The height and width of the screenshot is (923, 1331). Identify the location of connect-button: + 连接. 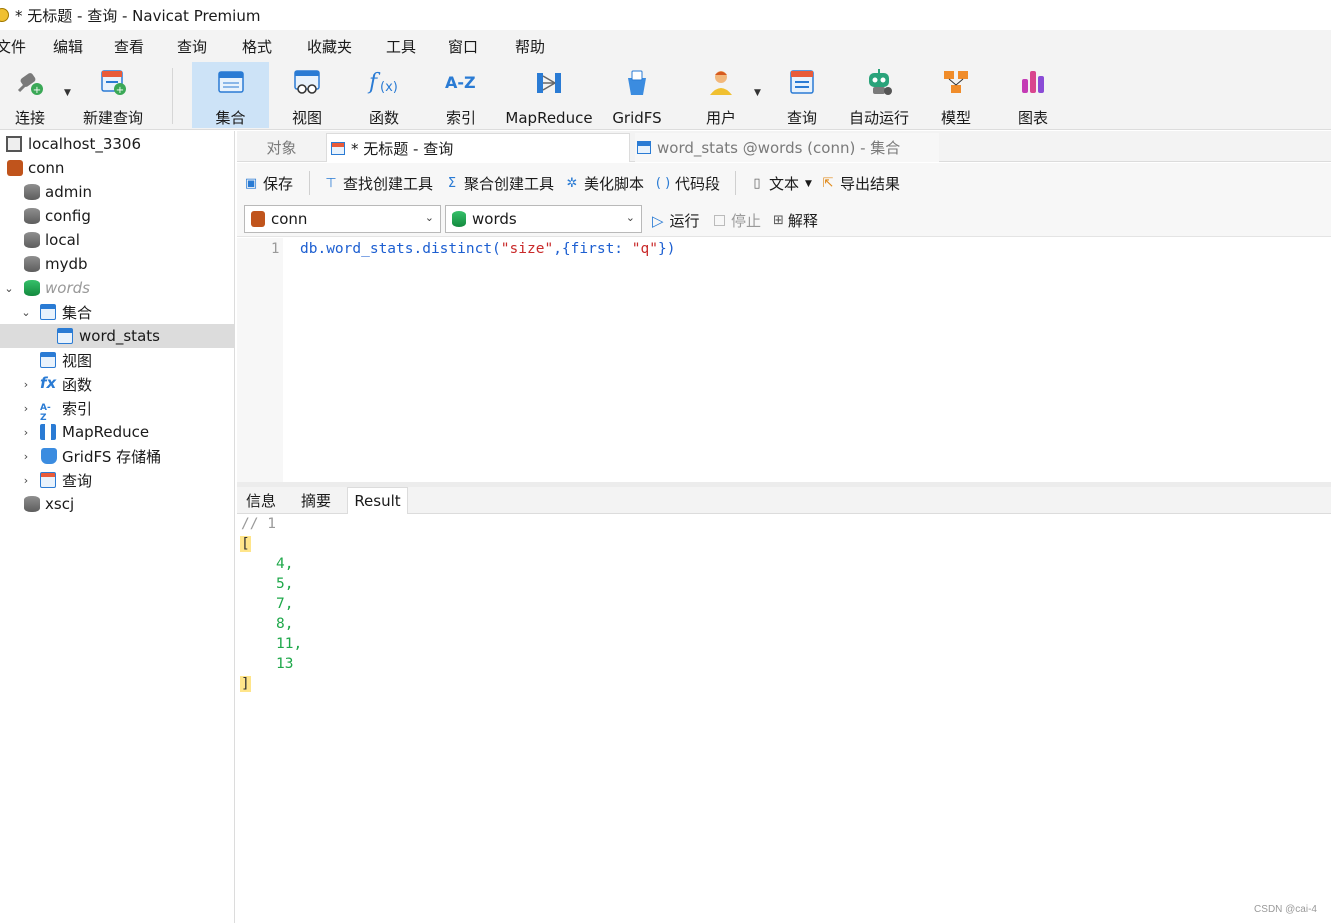
(30, 95).